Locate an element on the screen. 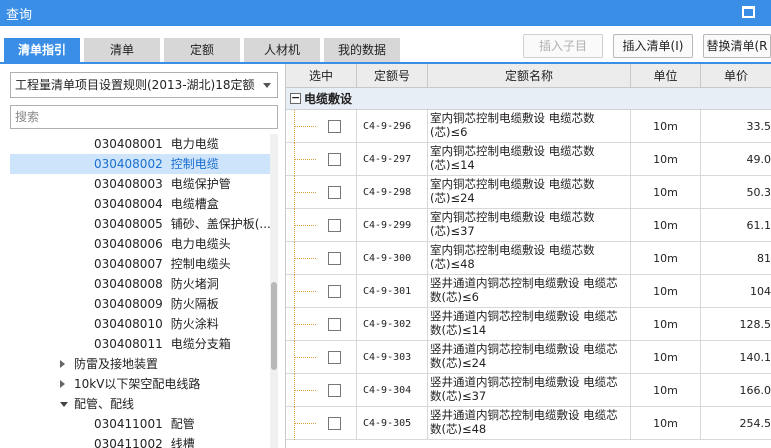 This screenshot has width=771, height=448. header-name: 定额名称 is located at coordinates (529, 76).